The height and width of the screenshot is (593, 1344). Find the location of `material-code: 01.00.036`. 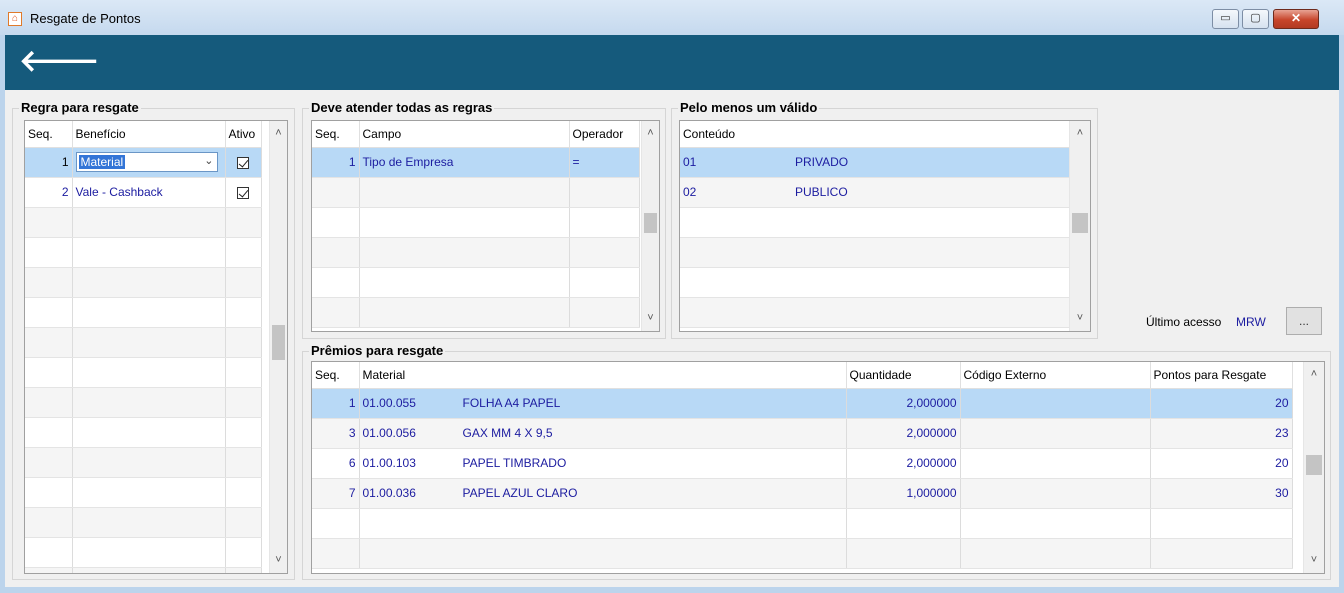

material-code: 01.00.036 is located at coordinates (389, 493).